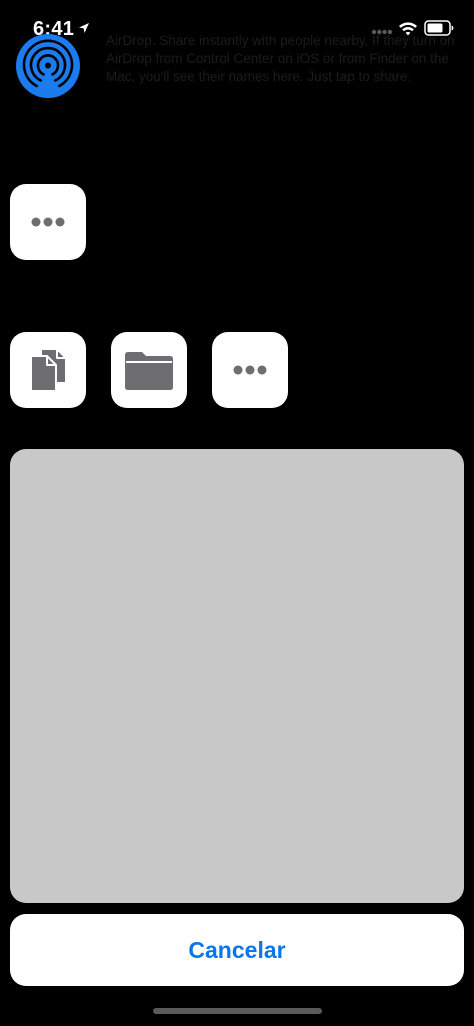  I want to click on copy-action-button, so click(48, 370).